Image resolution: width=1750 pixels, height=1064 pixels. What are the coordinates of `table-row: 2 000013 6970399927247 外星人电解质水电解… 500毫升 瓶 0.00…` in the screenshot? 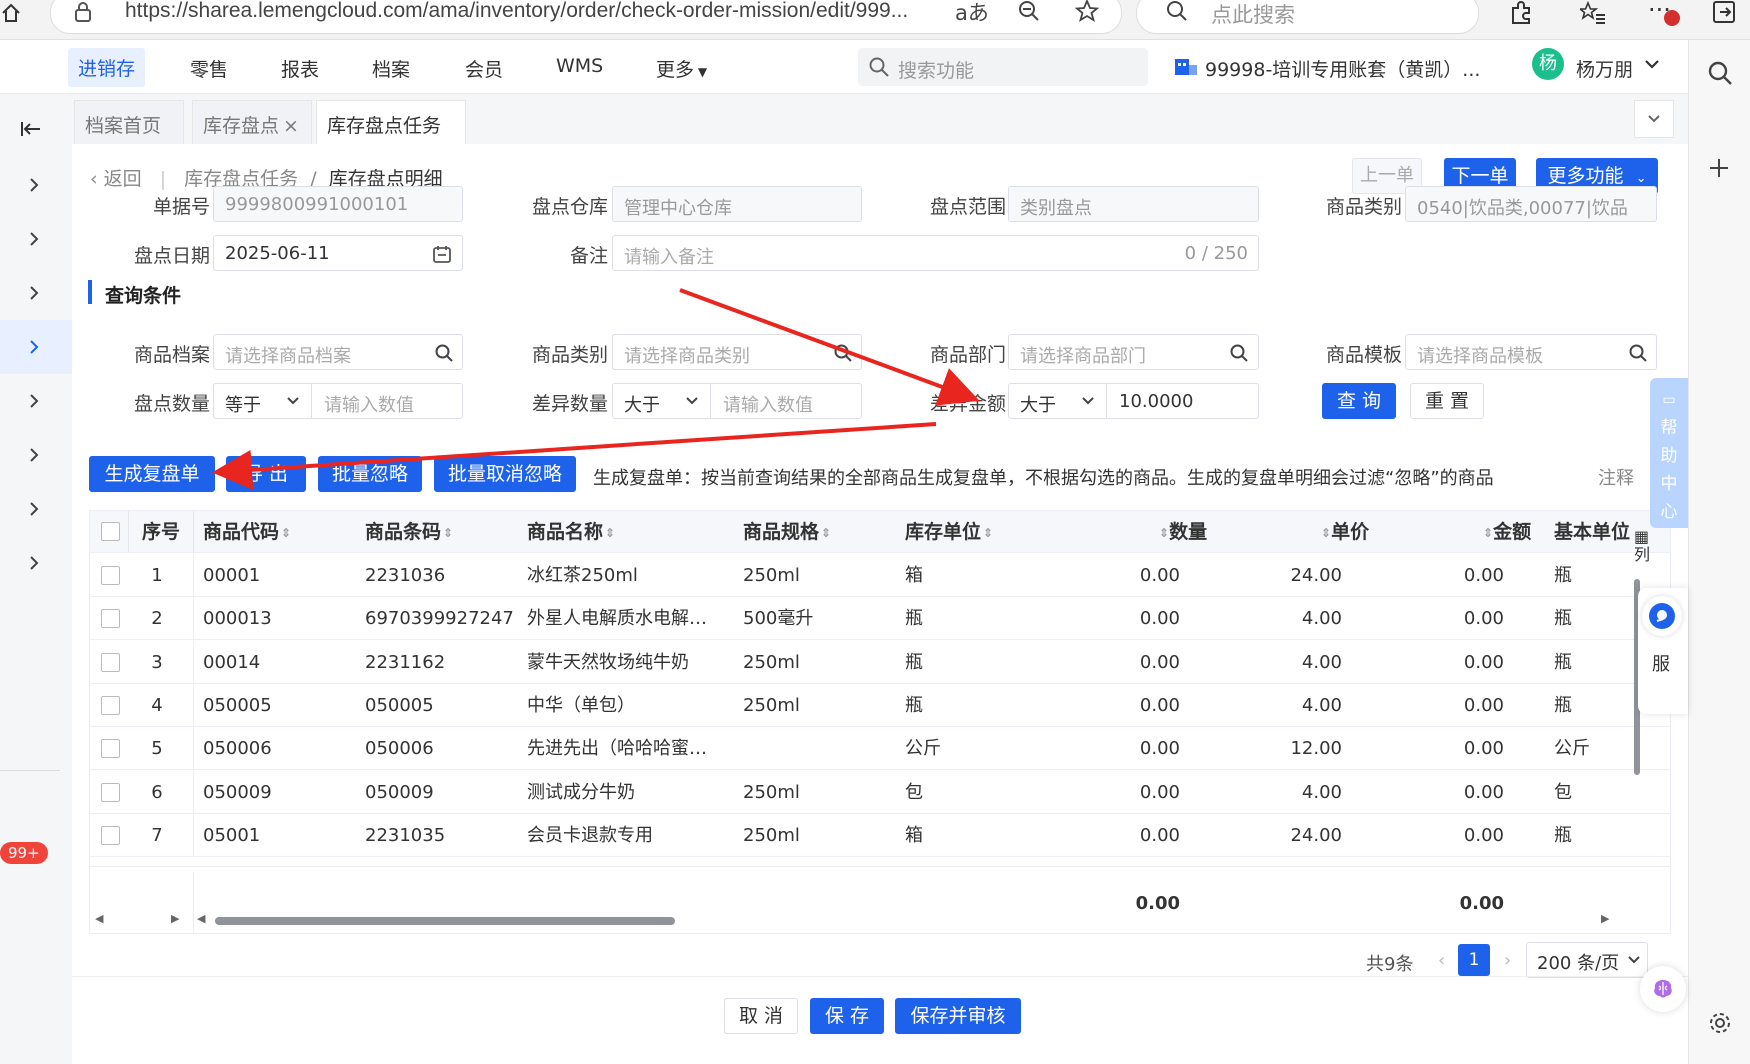 It's located at (880, 619).